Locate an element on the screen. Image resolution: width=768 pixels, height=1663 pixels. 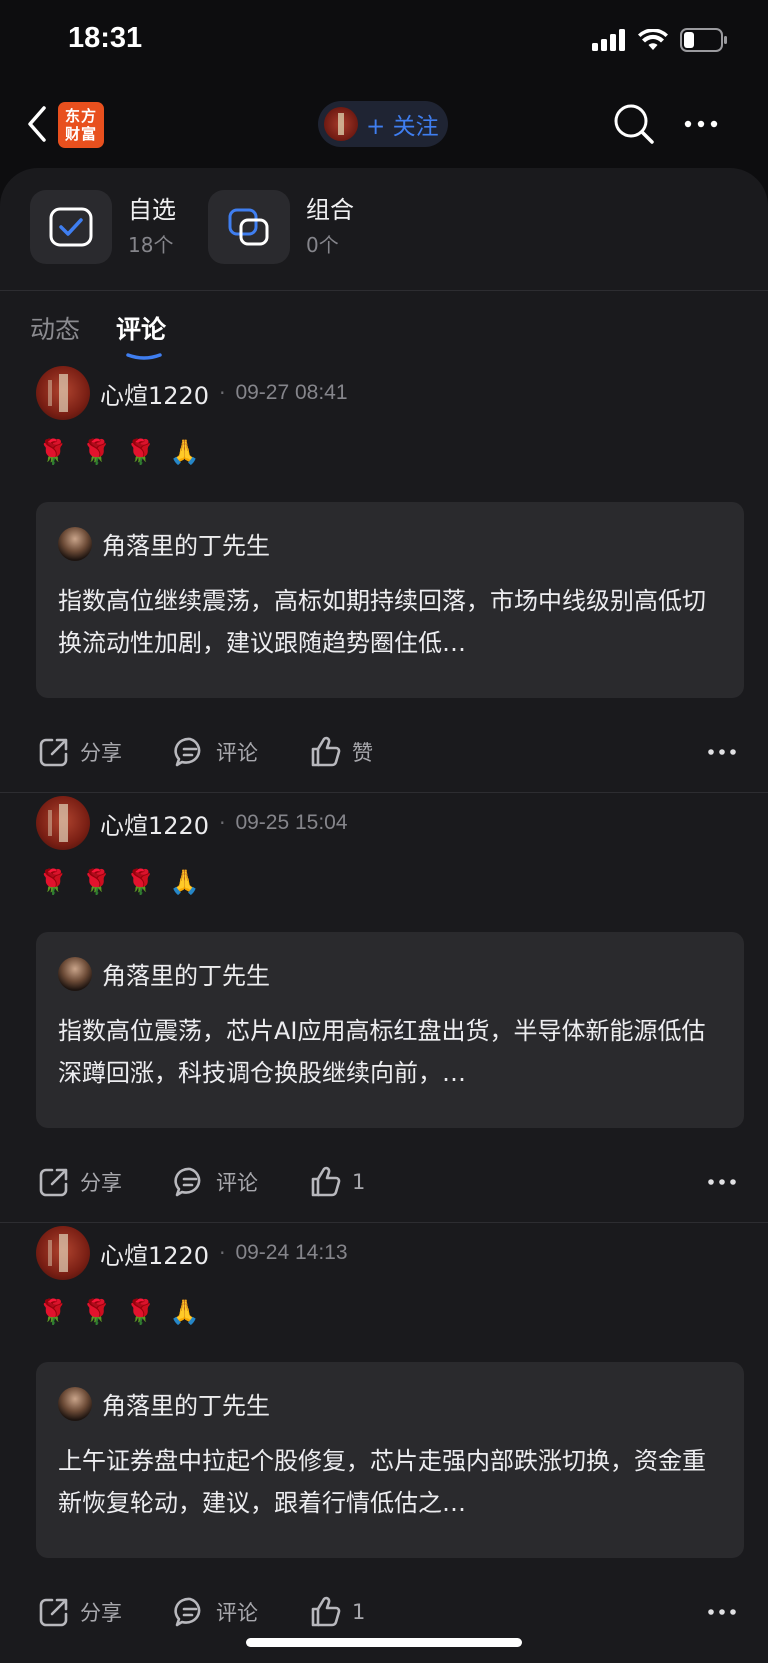
home-indicator is located at coordinates (384, 1642).